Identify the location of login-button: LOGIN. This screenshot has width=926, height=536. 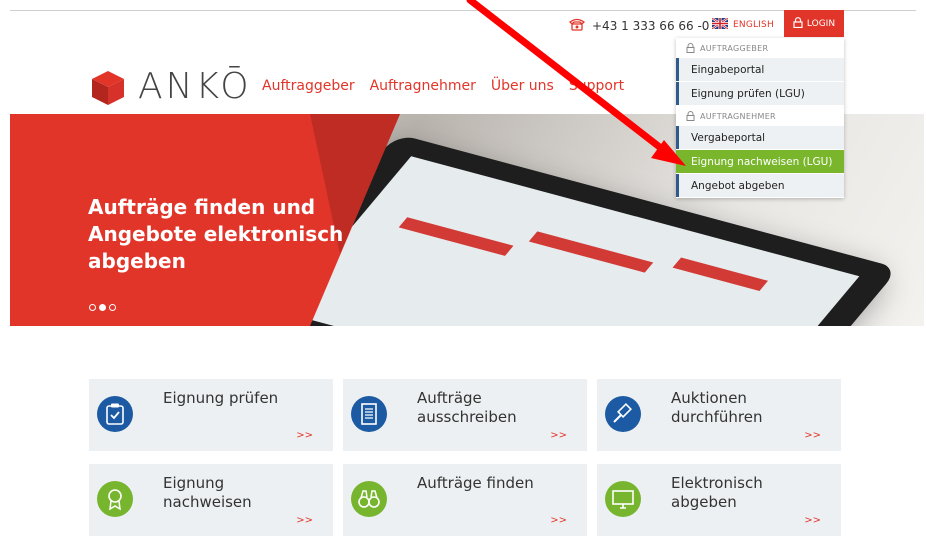
(814, 23).